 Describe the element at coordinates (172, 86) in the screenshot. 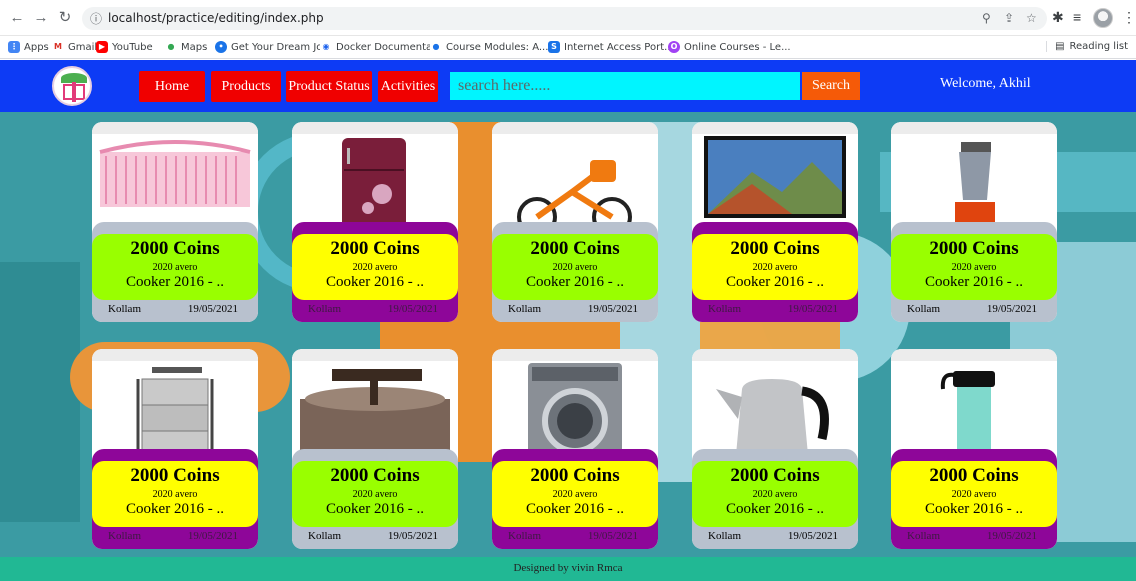

I see `nav-home: Home` at that location.